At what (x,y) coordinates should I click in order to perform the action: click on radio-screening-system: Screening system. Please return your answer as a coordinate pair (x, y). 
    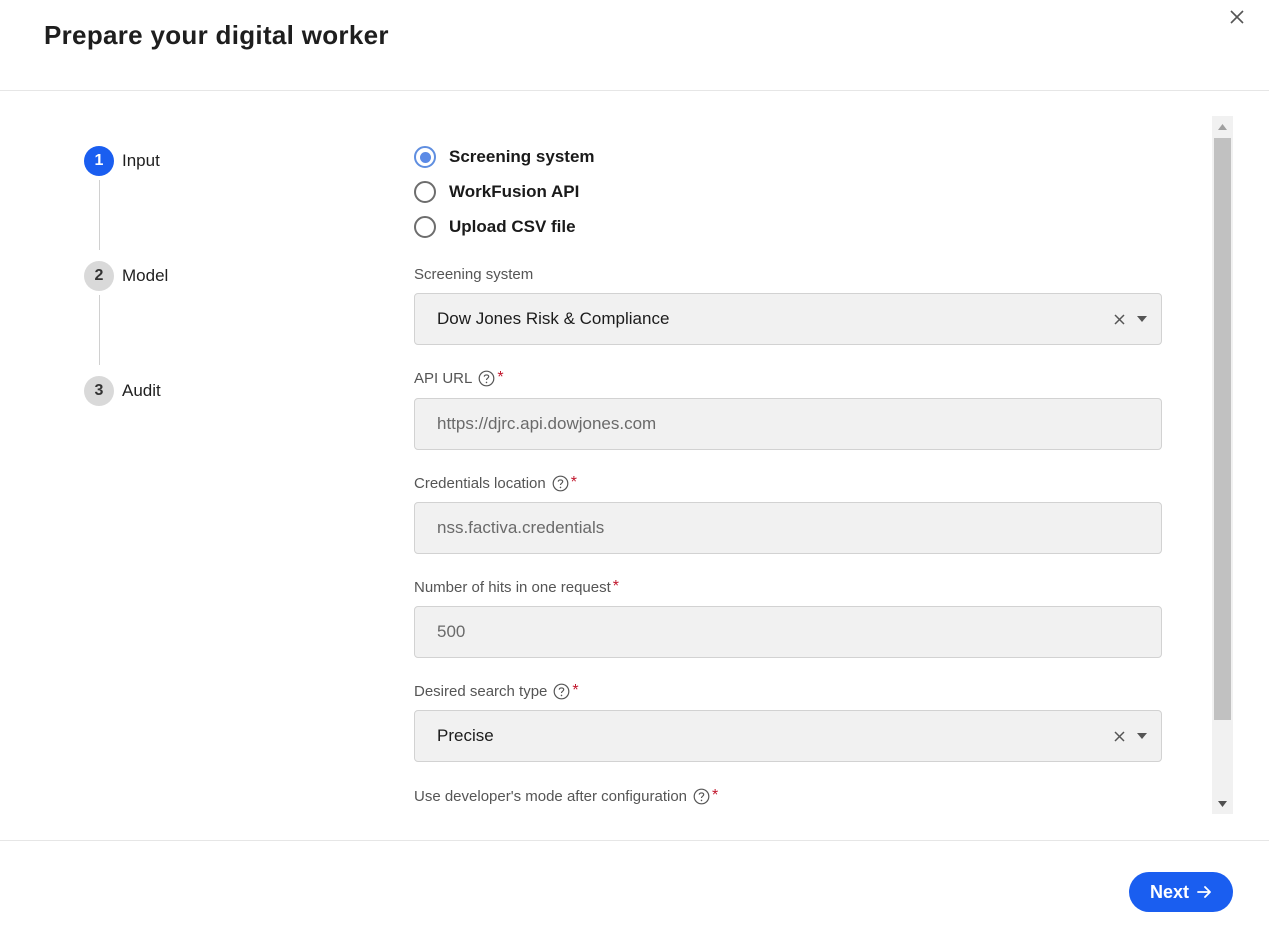
    Looking at the image, I should click on (504, 157).